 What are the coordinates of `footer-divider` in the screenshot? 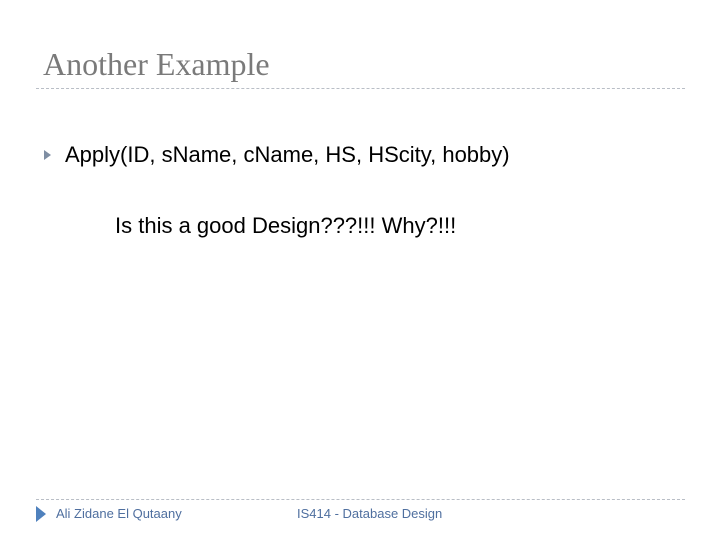 It's located at (360, 499).